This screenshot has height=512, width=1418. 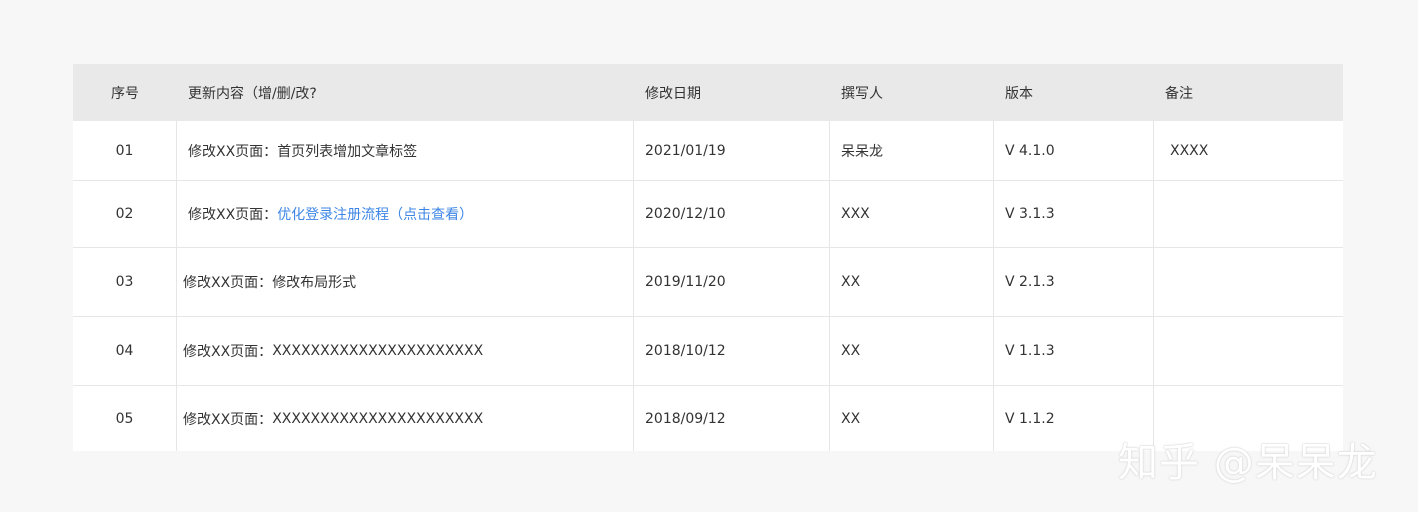 I want to click on header-index: 序号, so click(x=125, y=92).